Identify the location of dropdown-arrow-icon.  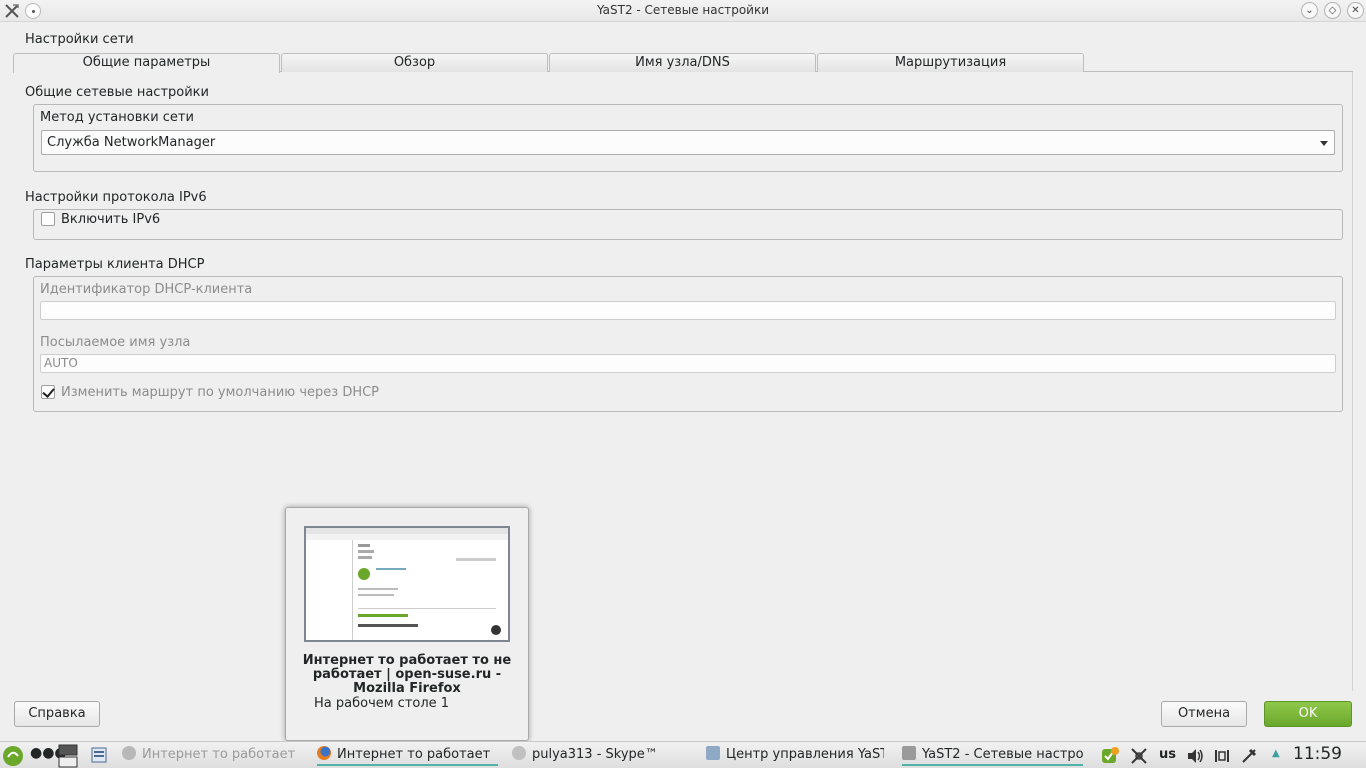
(1324, 143).